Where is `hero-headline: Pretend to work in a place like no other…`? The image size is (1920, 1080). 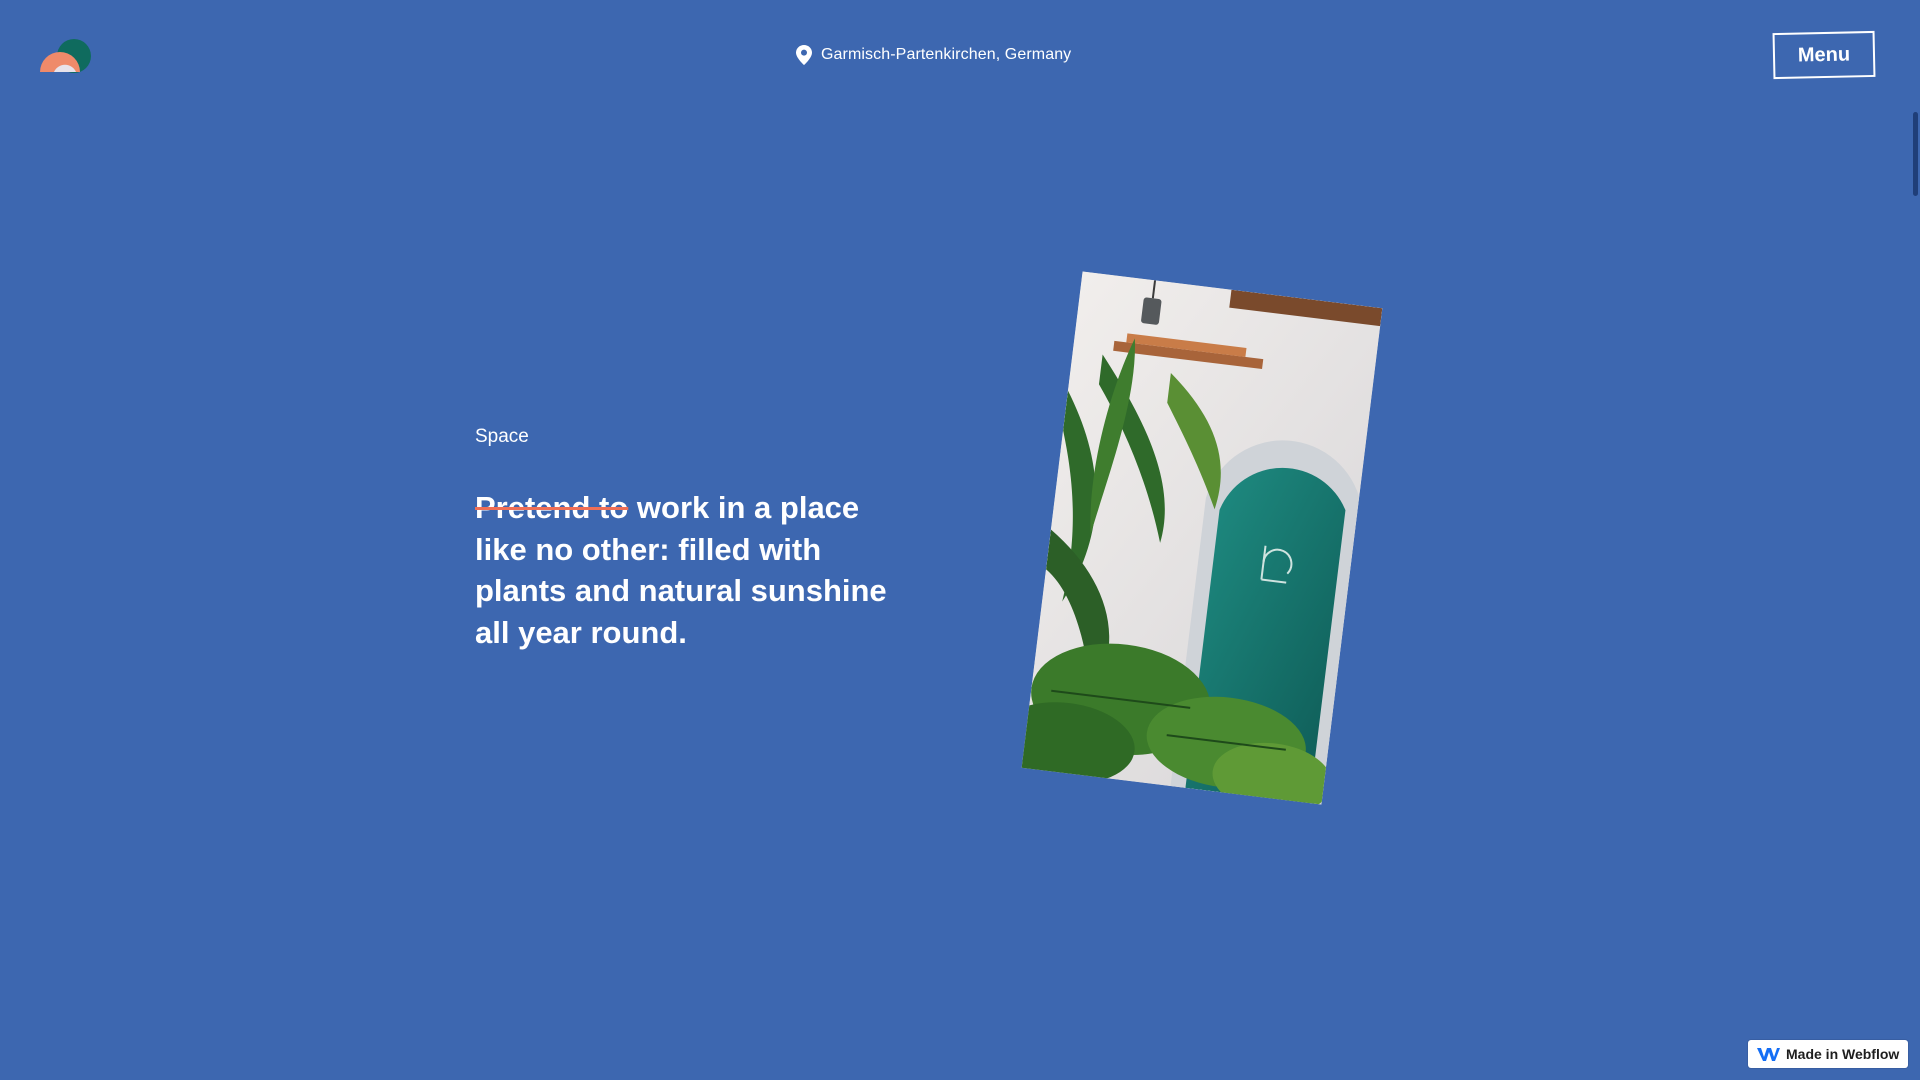 hero-headline: Pretend to work in a place like no other… is located at coordinates (695, 570).